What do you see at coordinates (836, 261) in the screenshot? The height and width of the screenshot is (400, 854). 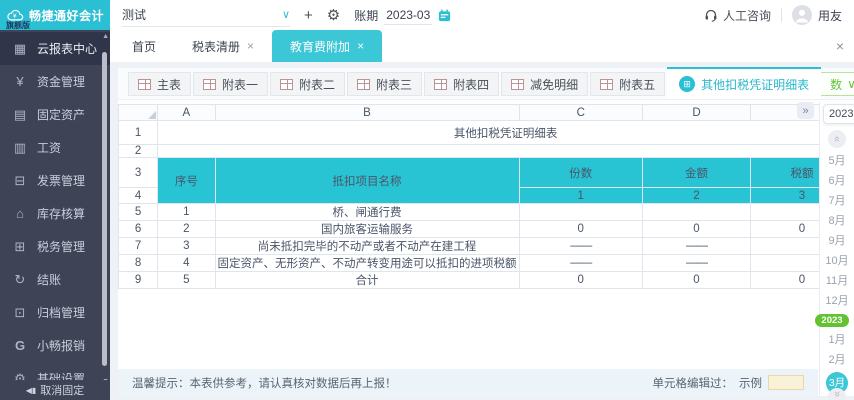 I see `month-item: 10月` at bounding box center [836, 261].